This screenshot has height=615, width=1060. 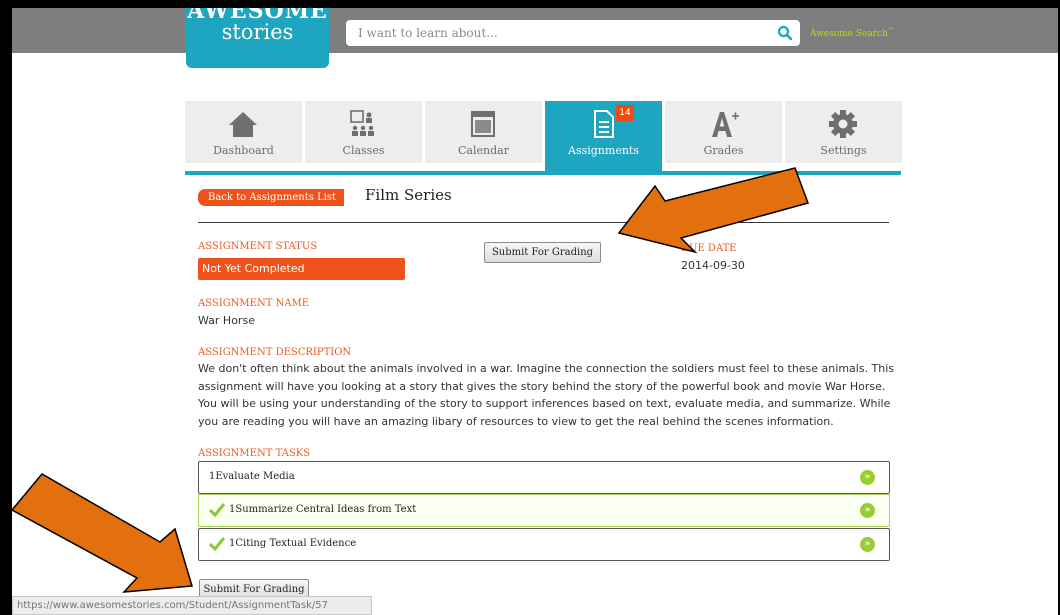 I want to click on tab-label: Calendar, so click(x=483, y=150).